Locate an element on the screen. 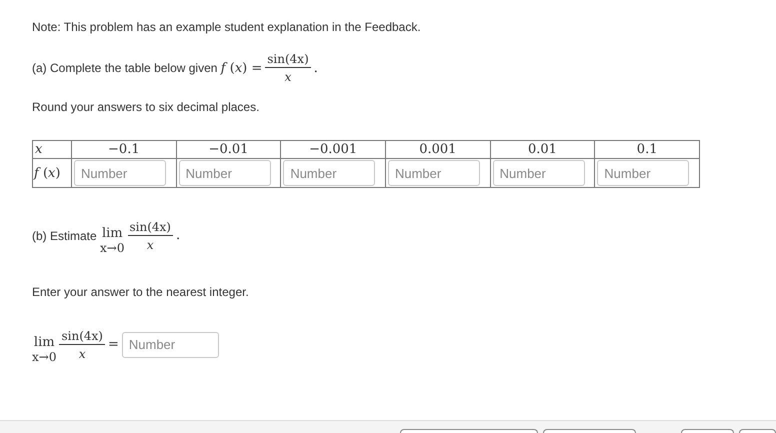  table-header: −0.1 is located at coordinates (124, 149).